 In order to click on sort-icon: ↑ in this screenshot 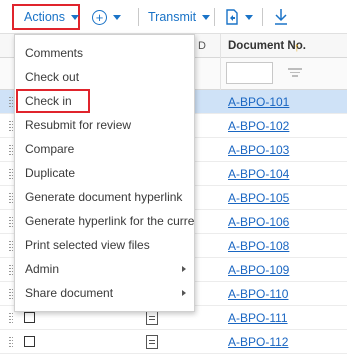, I will do `click(297, 47)`.